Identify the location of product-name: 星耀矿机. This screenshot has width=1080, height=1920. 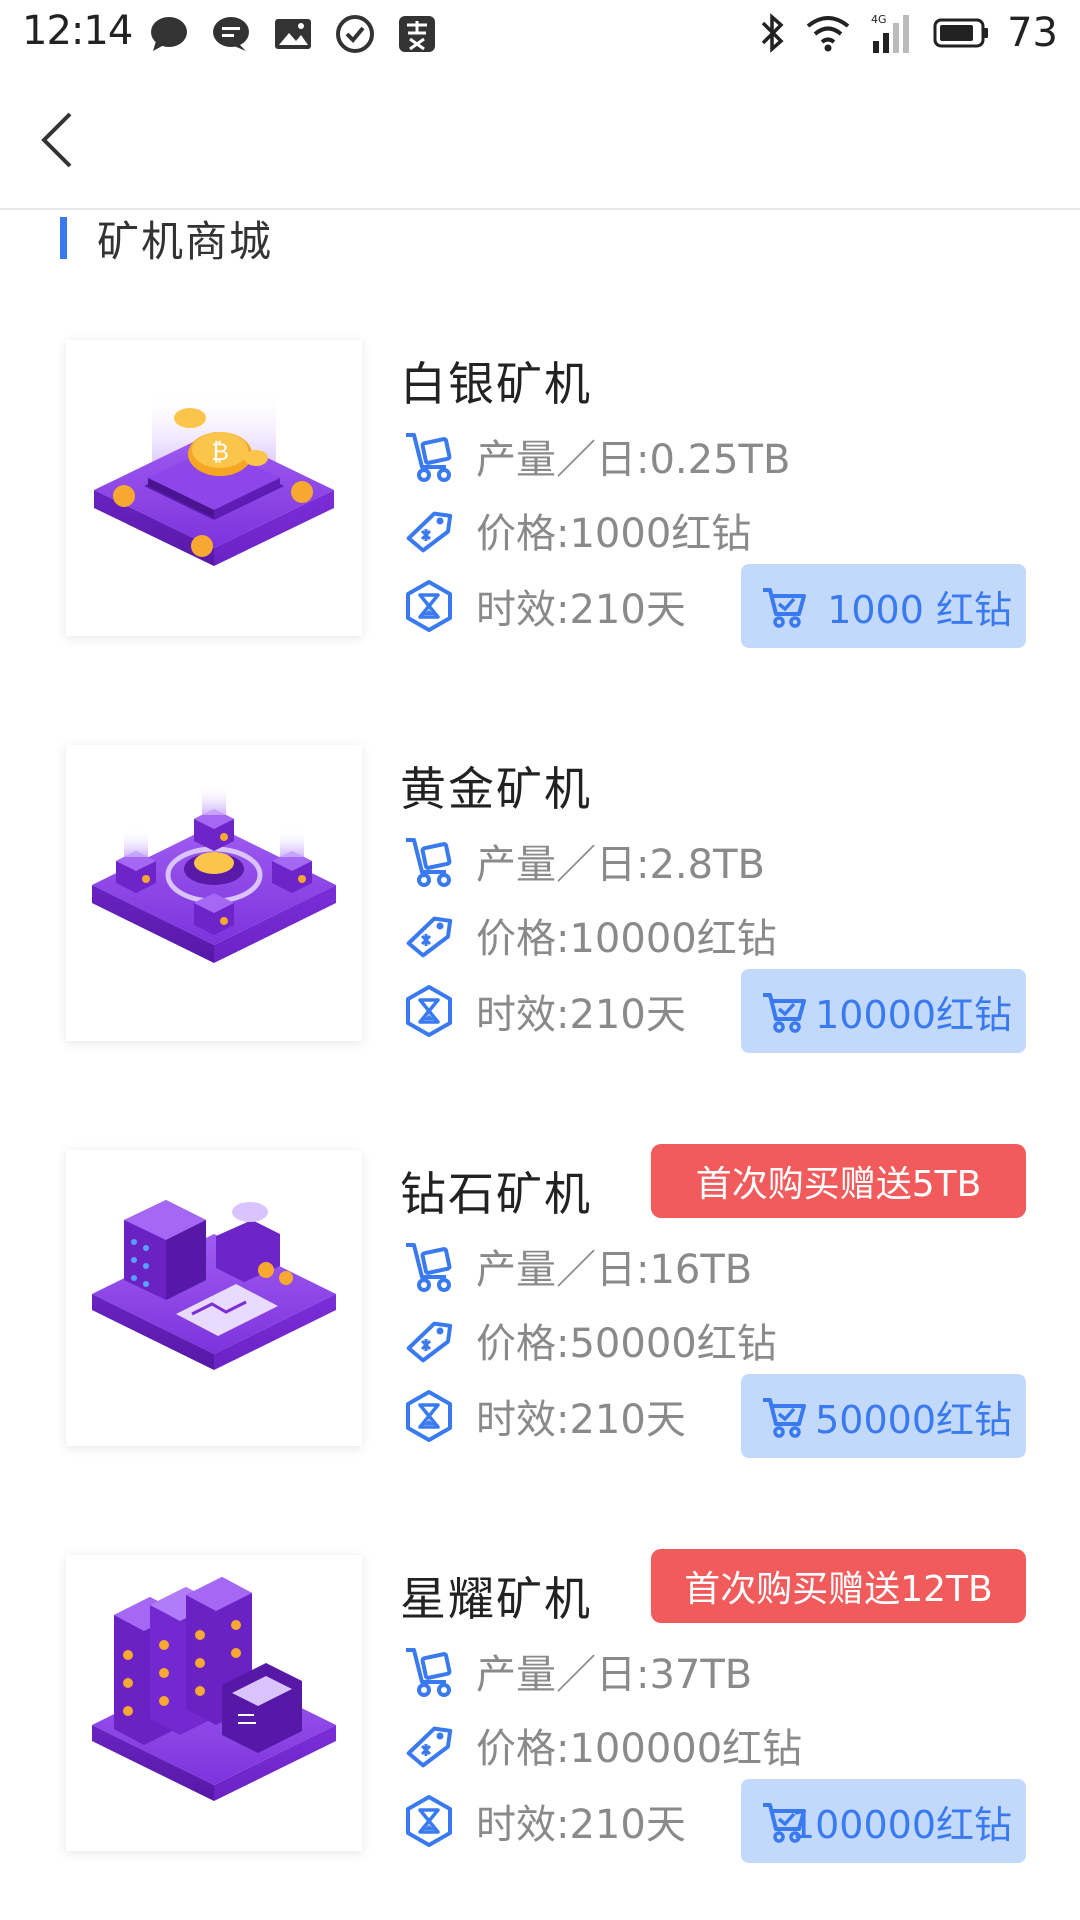
(496, 1599).